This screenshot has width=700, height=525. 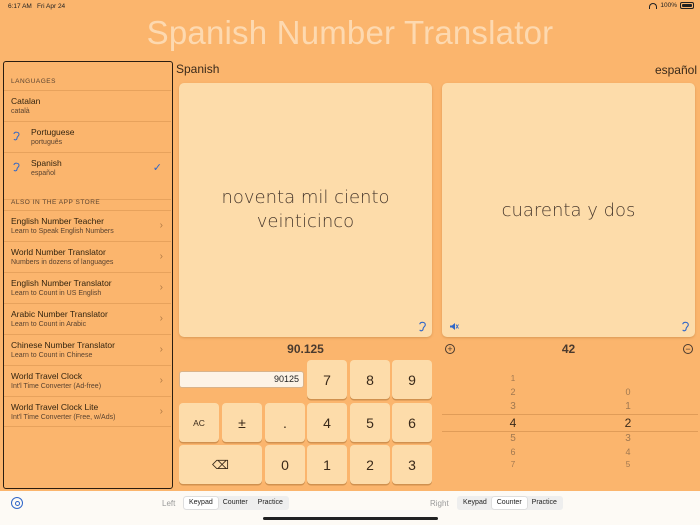 What do you see at coordinates (241, 379) in the screenshot?
I see `number-entry-field: 90125` at bounding box center [241, 379].